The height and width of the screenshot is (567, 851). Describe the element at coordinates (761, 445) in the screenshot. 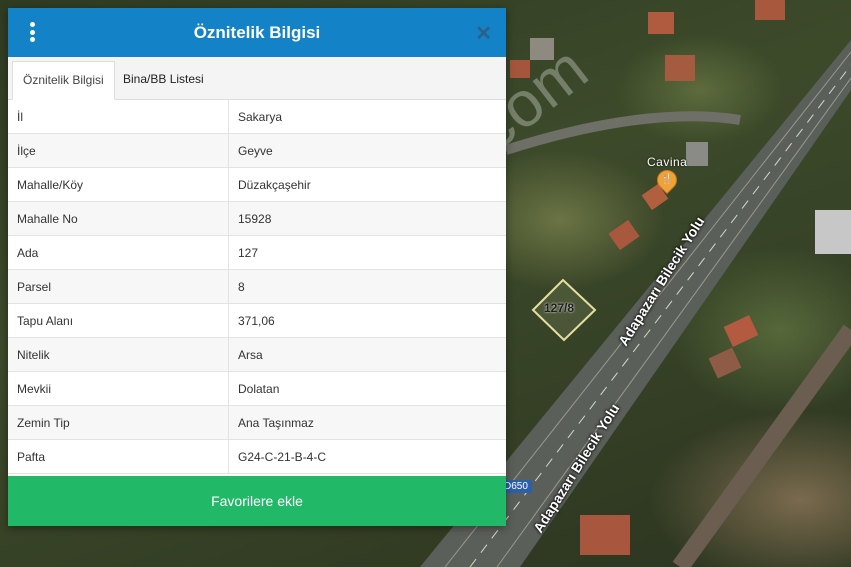

I see `railway` at that location.